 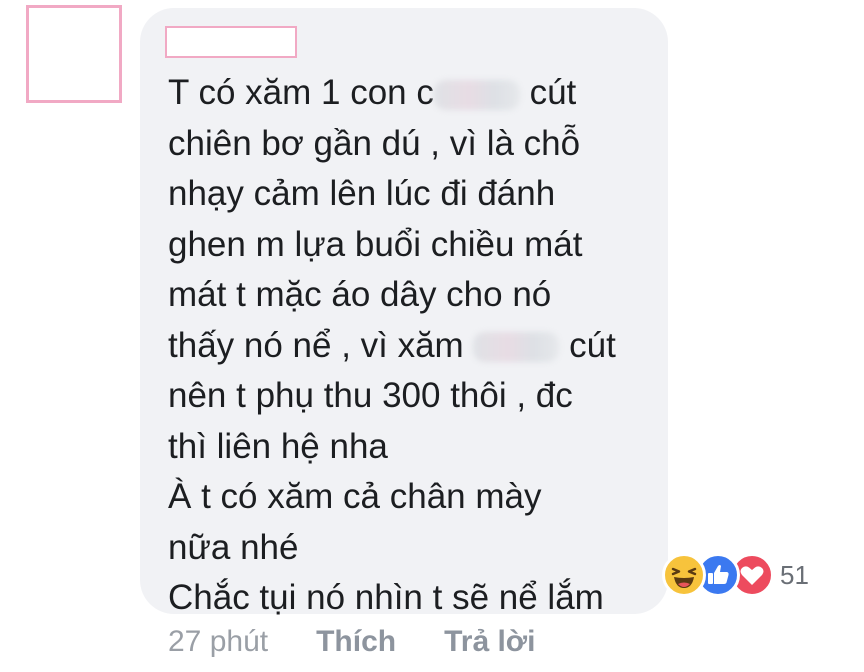 I want to click on comment-line: thấy nó nể , vì xăm cút, so click(x=418, y=346).